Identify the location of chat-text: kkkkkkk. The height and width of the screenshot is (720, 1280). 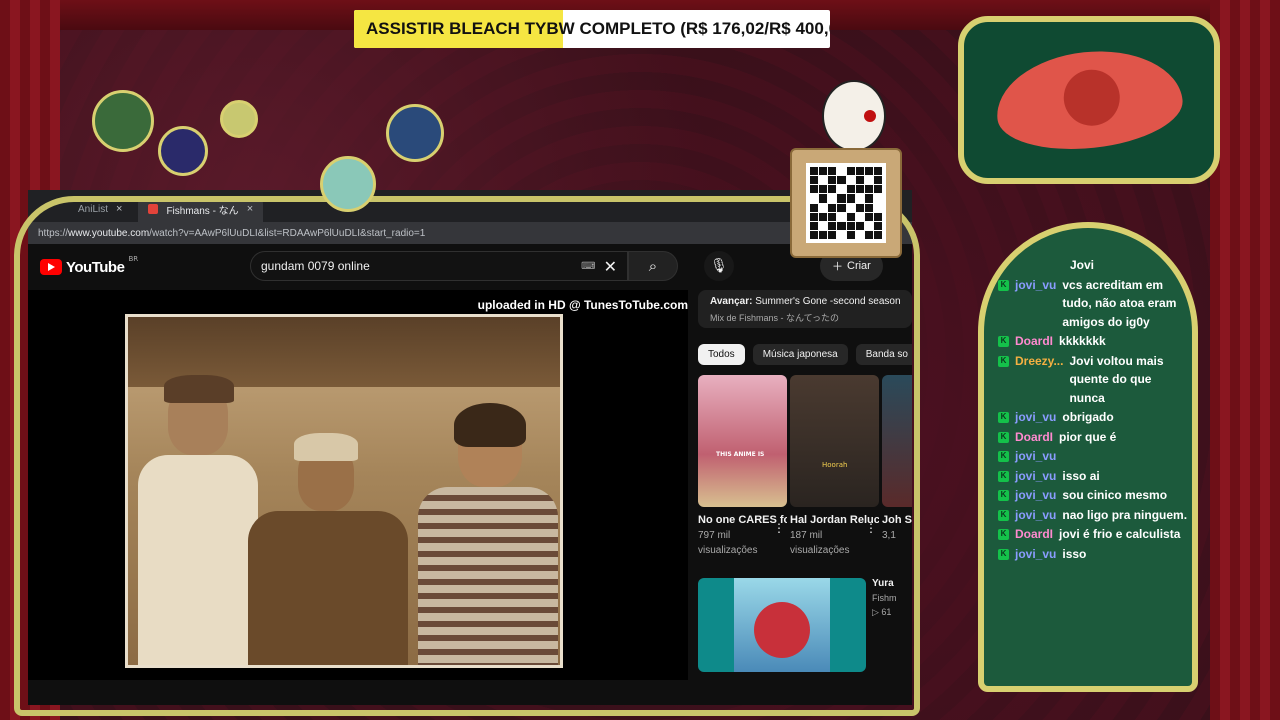
(1082, 341).